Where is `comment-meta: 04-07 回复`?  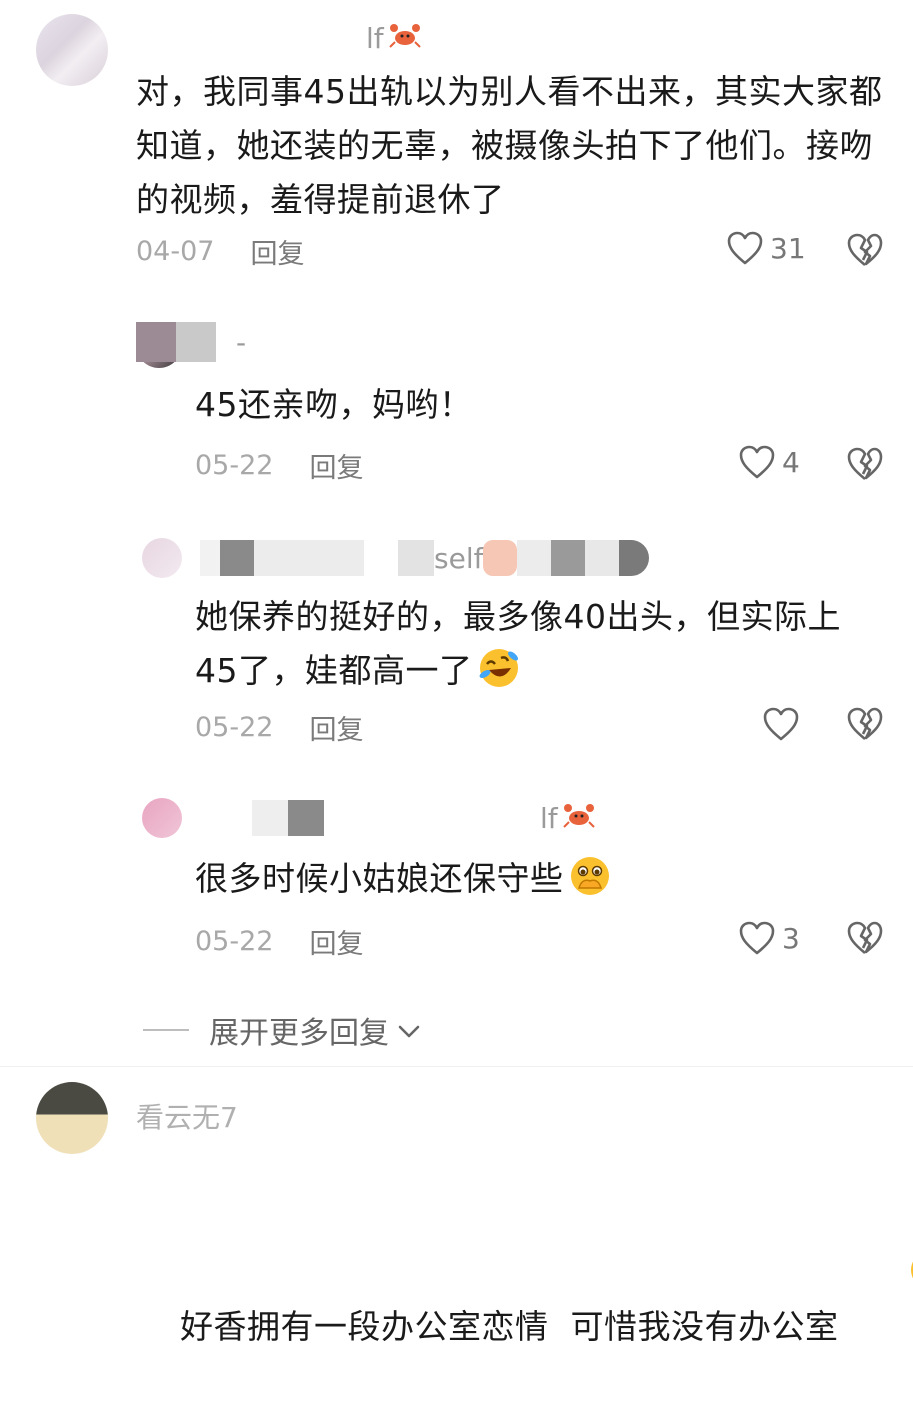 comment-meta: 04-07 回复 is located at coordinates (220, 251).